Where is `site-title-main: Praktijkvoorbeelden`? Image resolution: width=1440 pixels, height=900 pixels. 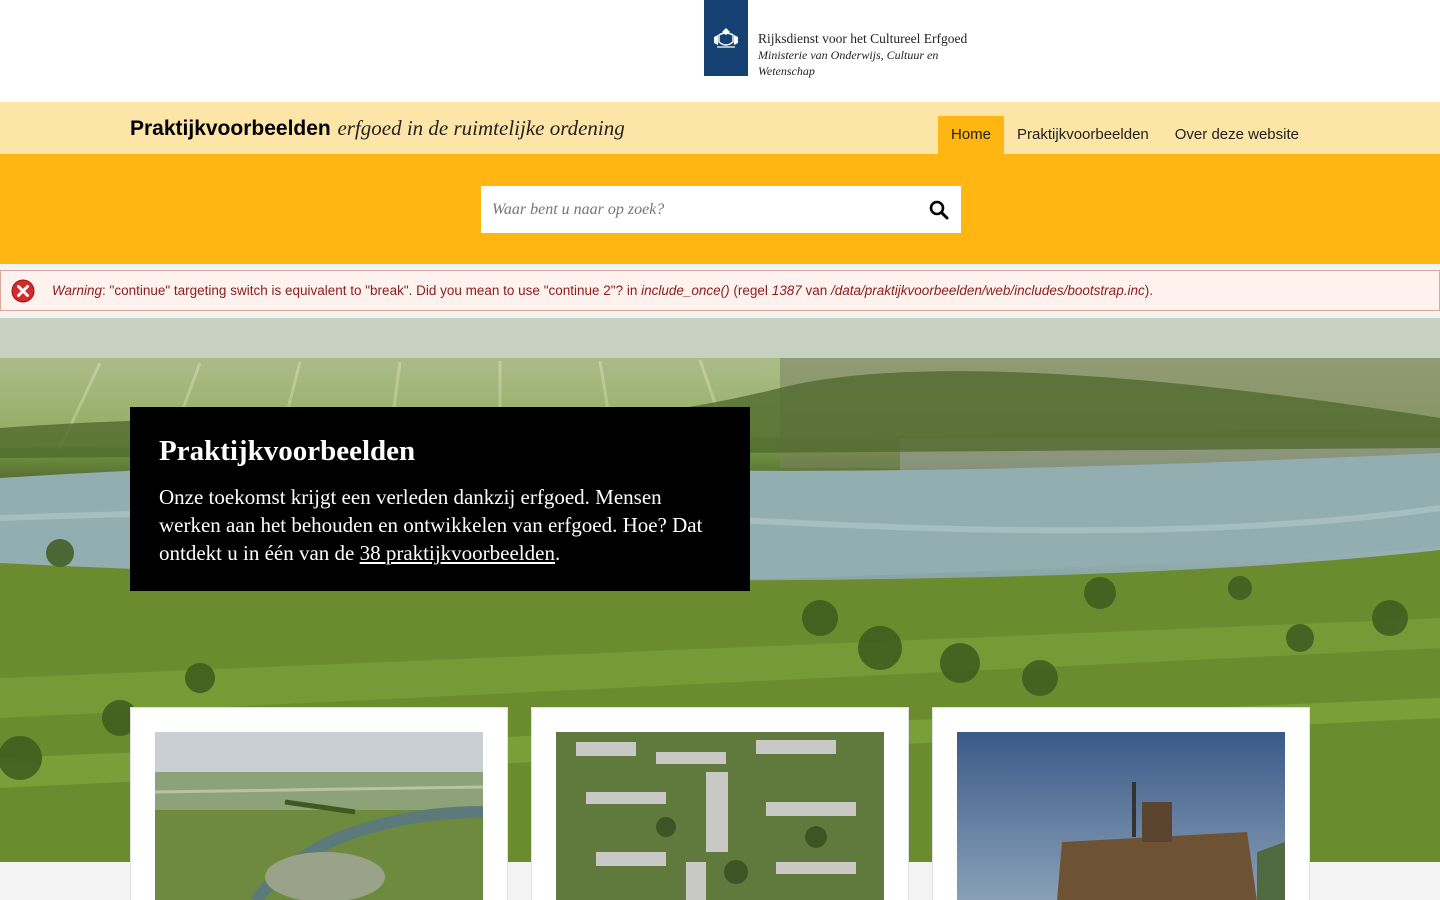 site-title-main: Praktijkvoorbeelden is located at coordinates (230, 128).